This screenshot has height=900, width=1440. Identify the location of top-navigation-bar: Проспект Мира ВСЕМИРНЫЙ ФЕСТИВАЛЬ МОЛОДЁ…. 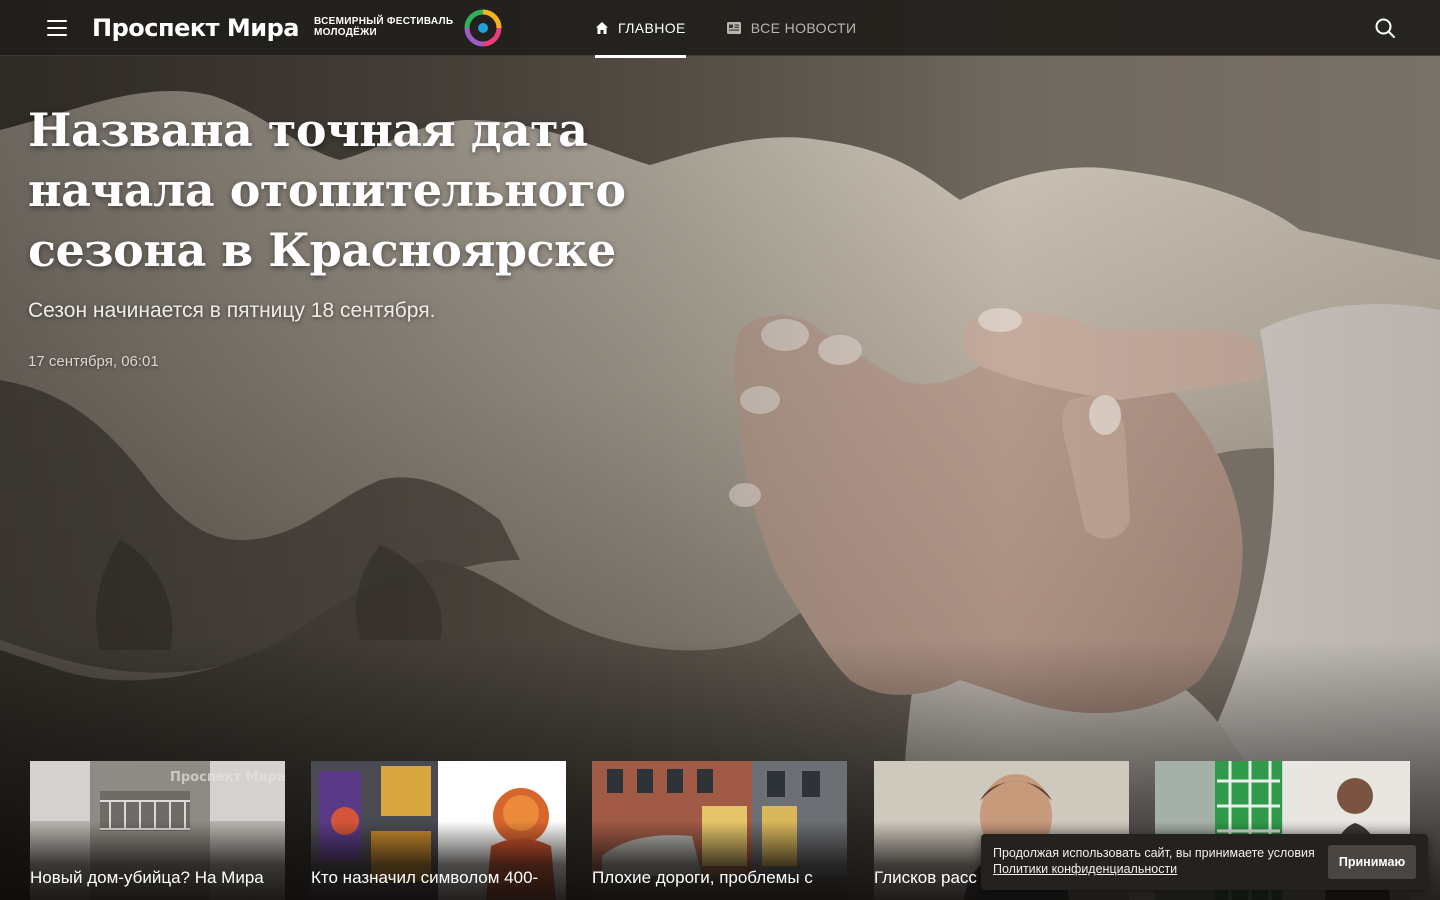
(720, 29).